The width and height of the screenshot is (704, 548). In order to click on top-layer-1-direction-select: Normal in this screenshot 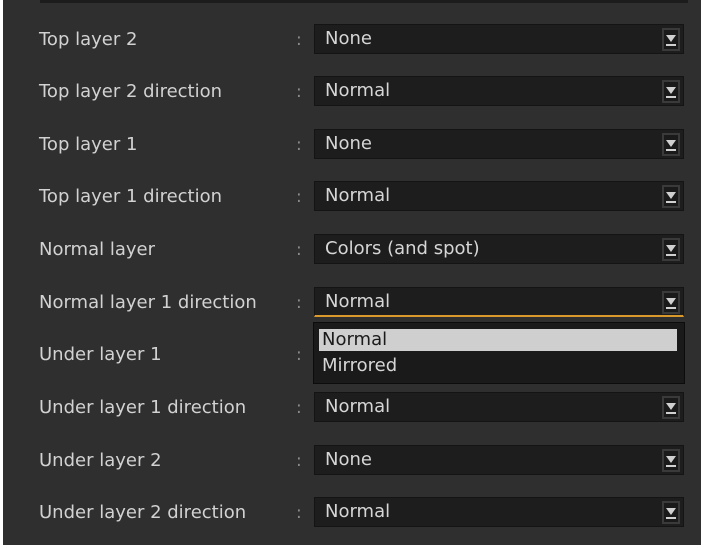, I will do `click(499, 196)`.